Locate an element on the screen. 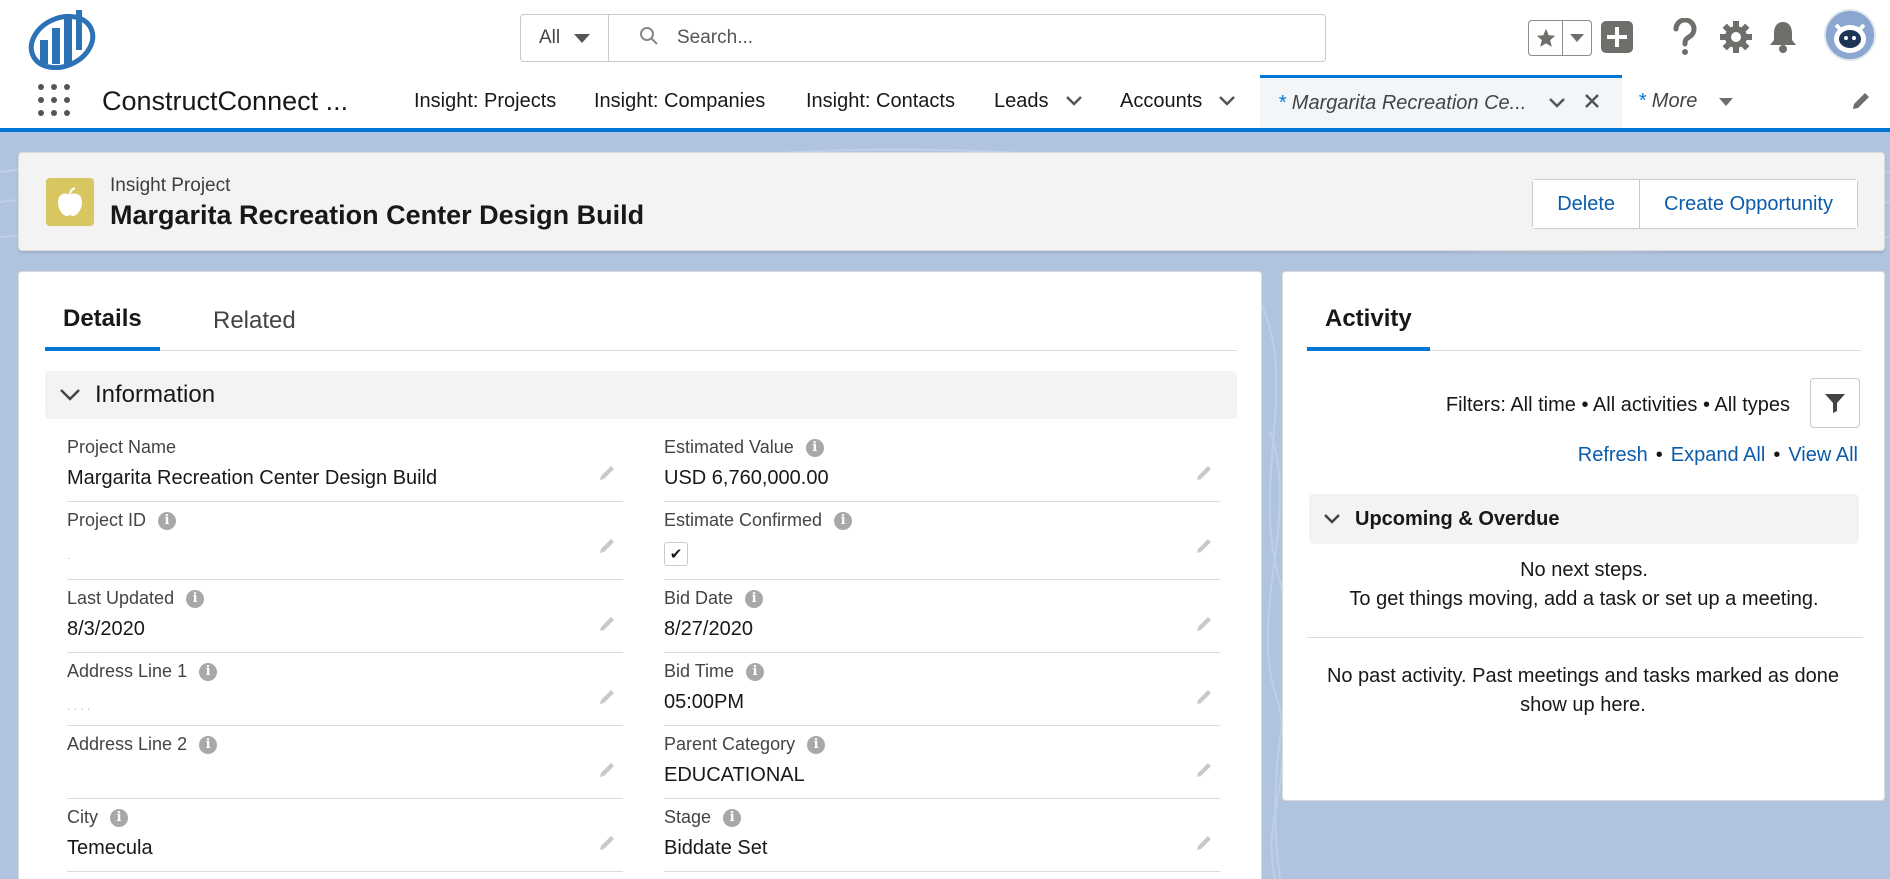 Image resolution: width=1890 pixels, height=879 pixels. upcoming-title: Upcoming & Overdue is located at coordinates (1457, 518).